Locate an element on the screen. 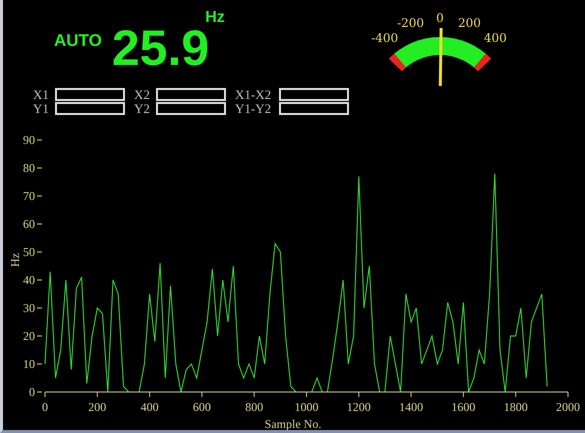 This screenshot has width=585, height=433. gauge-label: -200 is located at coordinates (410, 23).